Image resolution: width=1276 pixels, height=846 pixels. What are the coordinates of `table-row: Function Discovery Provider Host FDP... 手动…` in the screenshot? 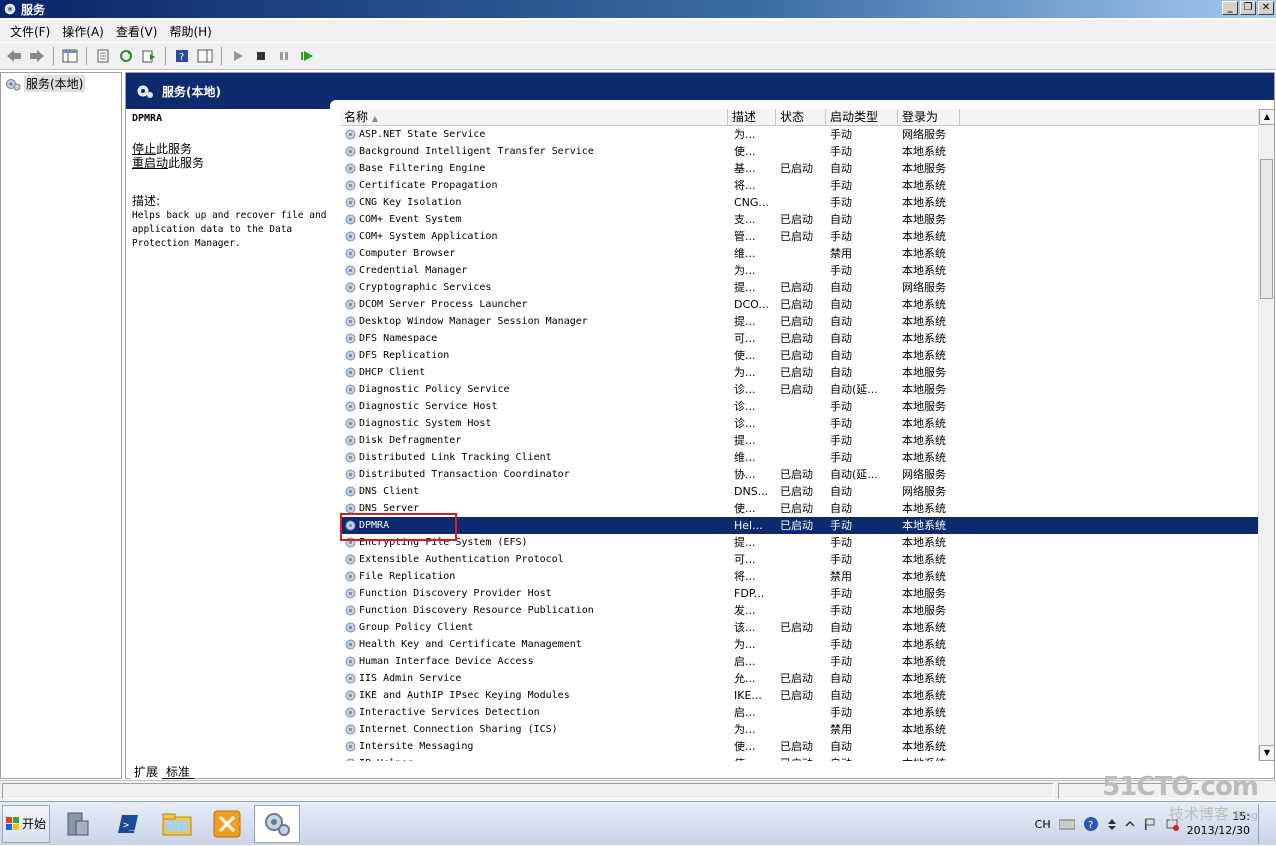 It's located at (801, 593).